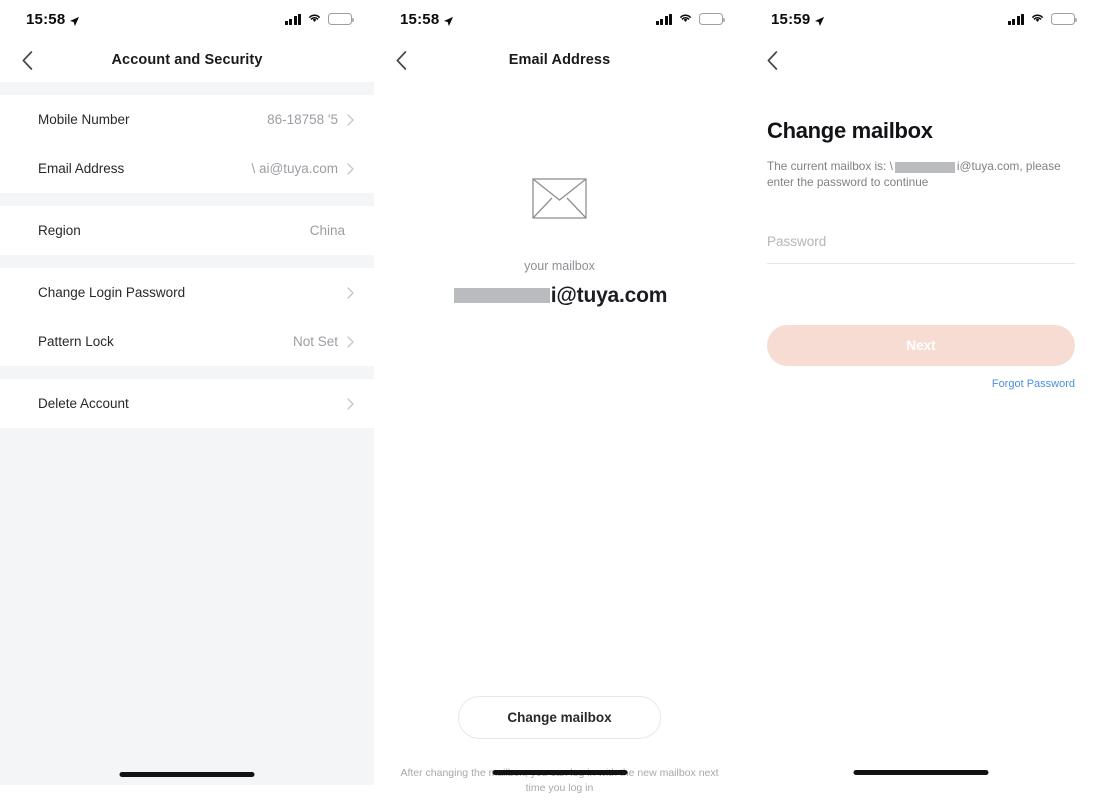 Image resolution: width=1097 pixels, height=803 pixels. I want to click on list-item-value: 86-18758 '5, so click(302, 119).